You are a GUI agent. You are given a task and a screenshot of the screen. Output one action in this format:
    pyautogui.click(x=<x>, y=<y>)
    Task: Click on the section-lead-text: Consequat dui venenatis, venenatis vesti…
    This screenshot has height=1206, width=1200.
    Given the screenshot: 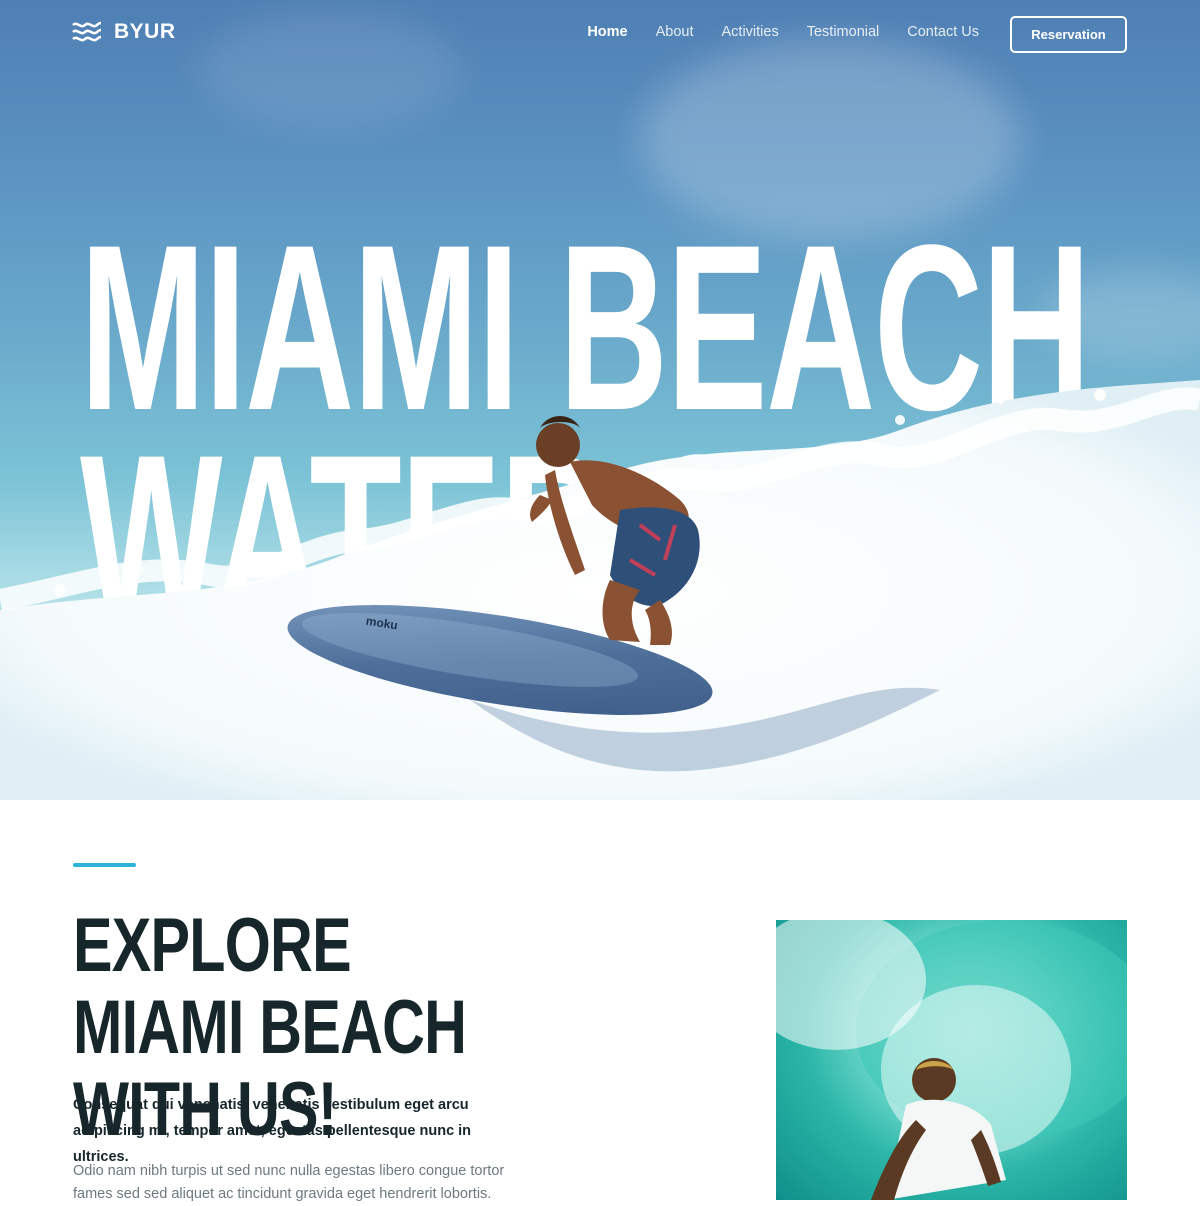 What is the action you would take?
    pyautogui.click(x=272, y=1131)
    